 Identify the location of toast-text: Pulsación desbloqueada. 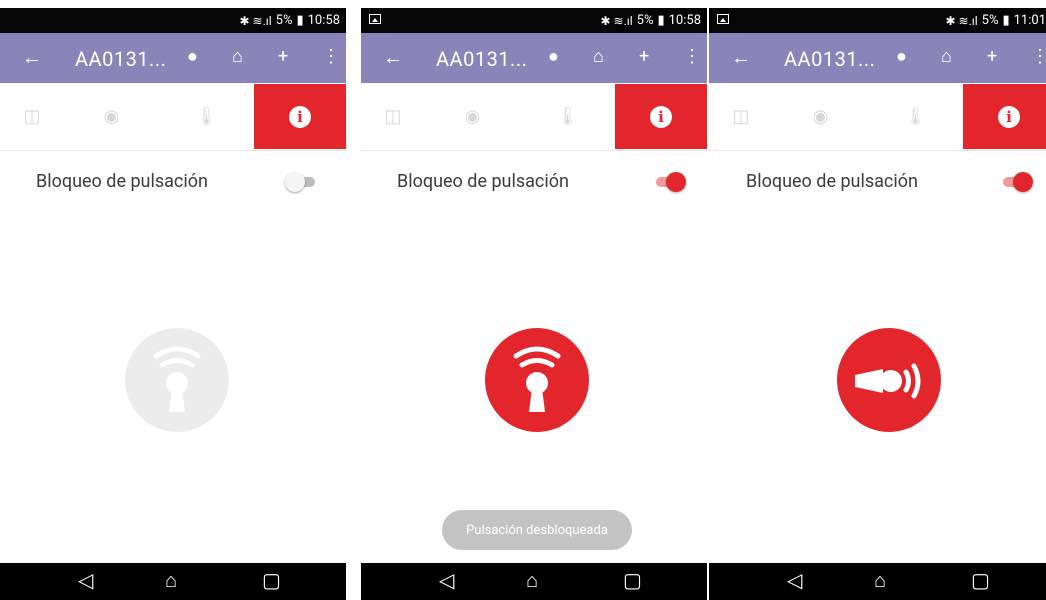
(537, 530).